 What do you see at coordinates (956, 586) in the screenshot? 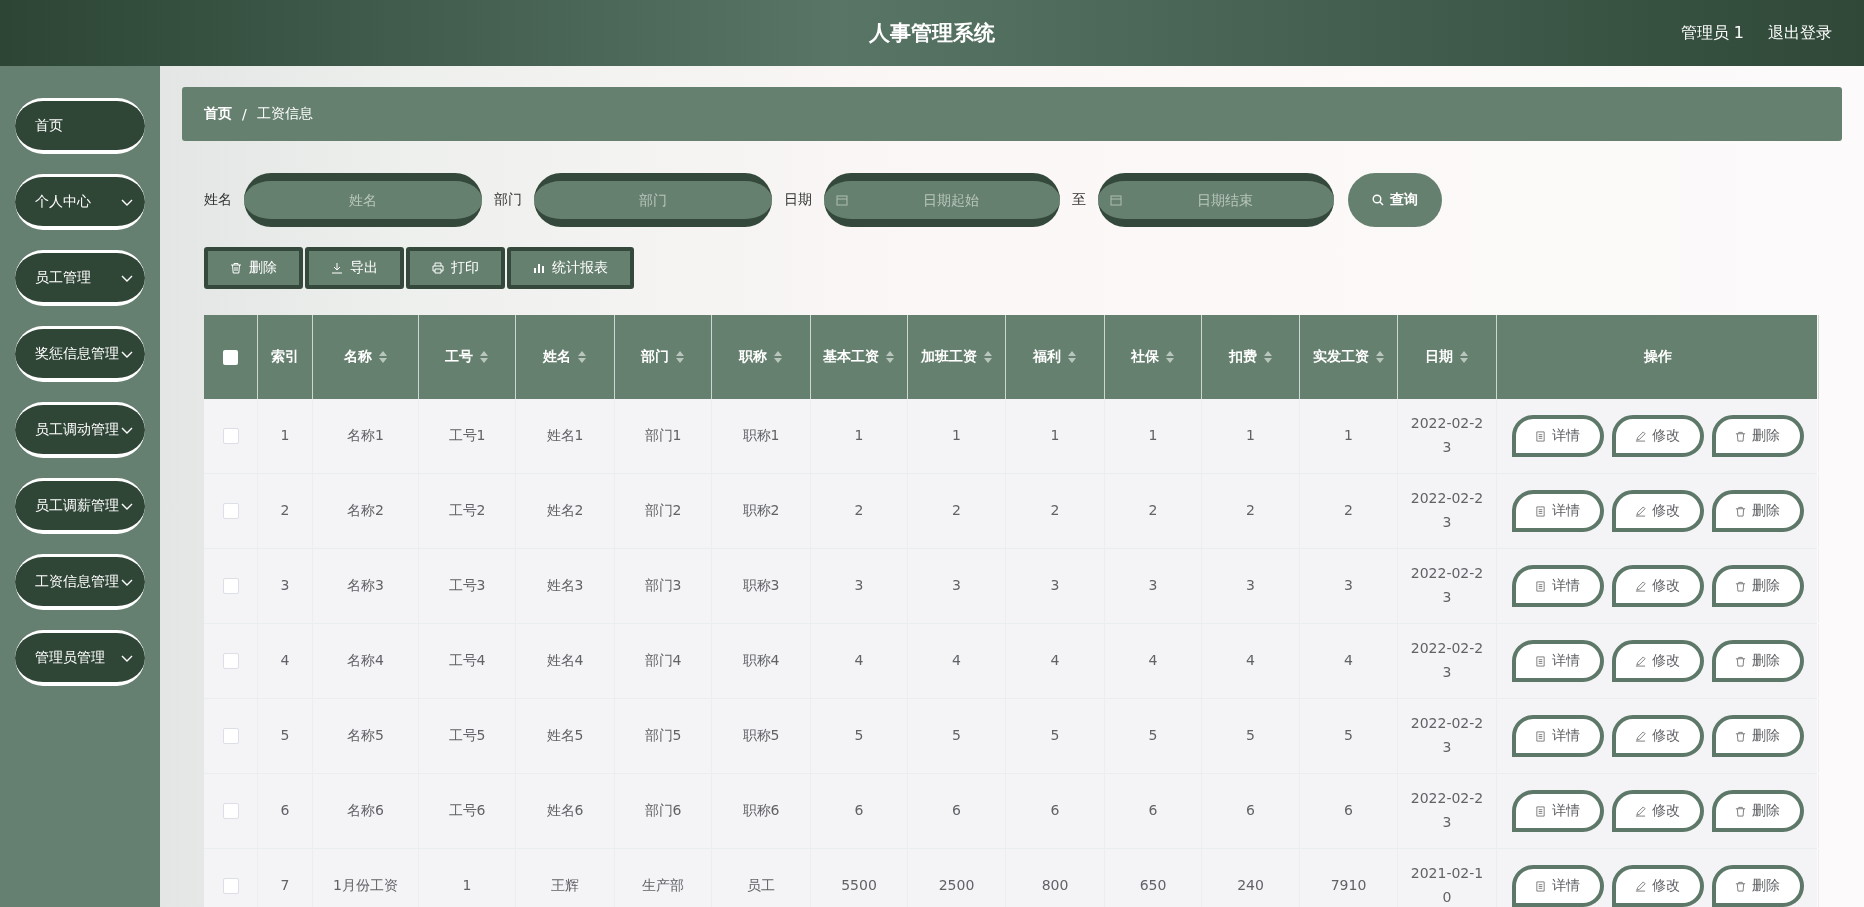
I see `table-cell-text: 3` at bounding box center [956, 586].